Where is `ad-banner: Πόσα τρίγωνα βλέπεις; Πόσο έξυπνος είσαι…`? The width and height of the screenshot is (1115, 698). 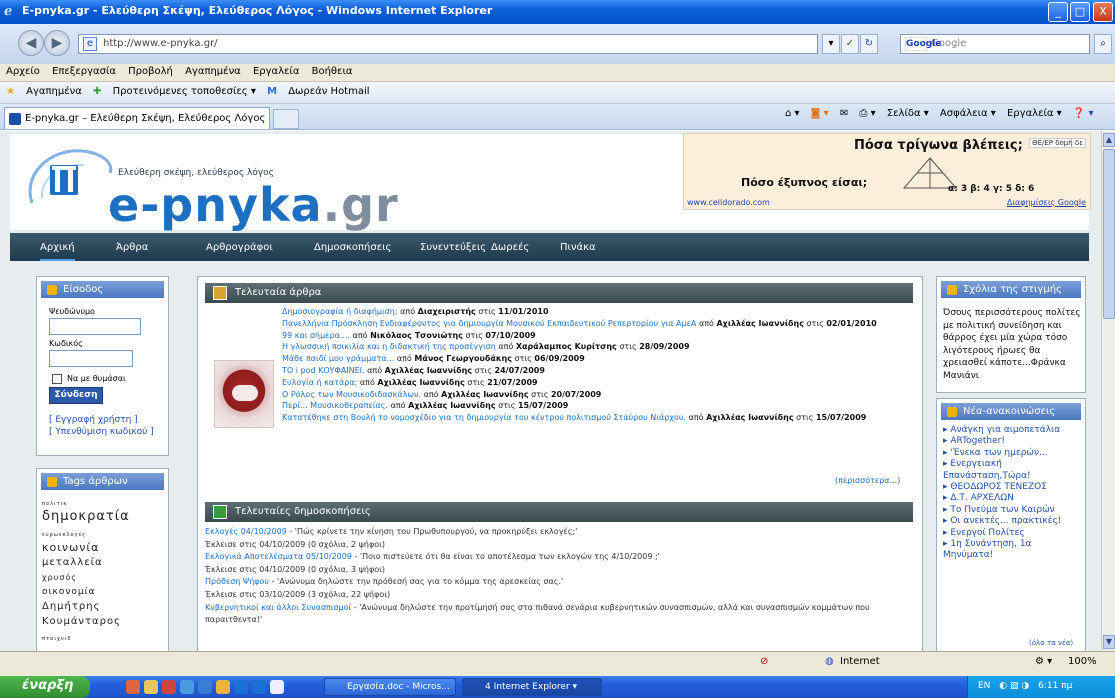 ad-banner: Πόσα τρίγωνα βλέπεις; Πόσο έξυπνος είσαι… is located at coordinates (887, 171).